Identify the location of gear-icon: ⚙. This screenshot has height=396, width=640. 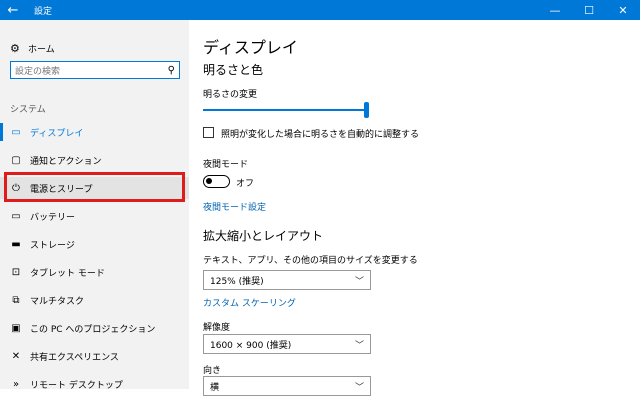
(15, 48).